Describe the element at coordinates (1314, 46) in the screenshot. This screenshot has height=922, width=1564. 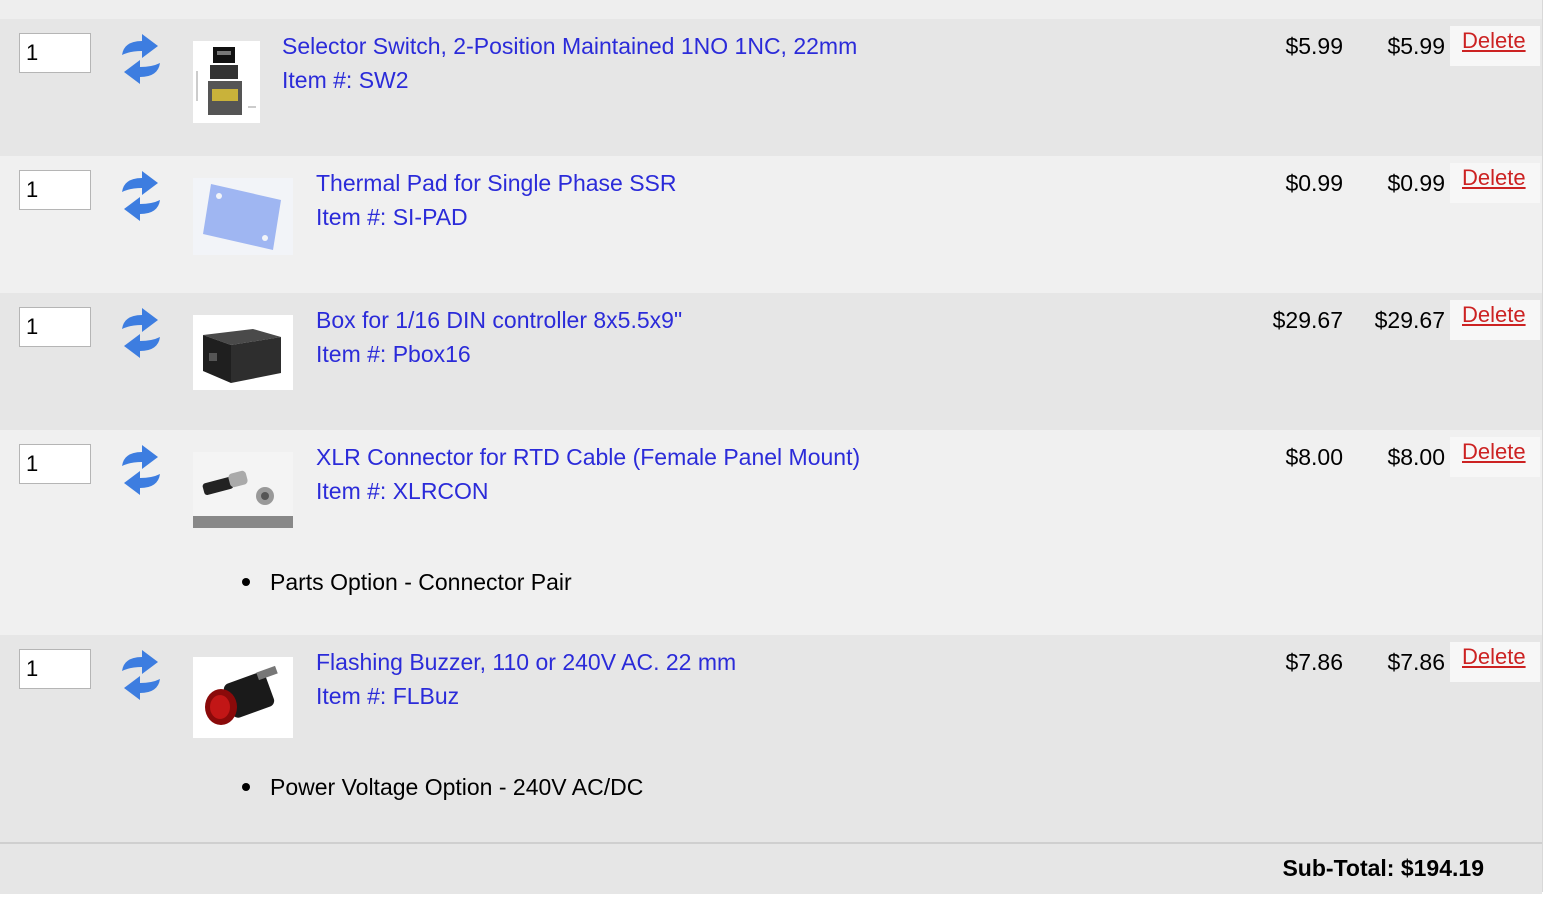
I see `unit-price: $5.99` at that location.